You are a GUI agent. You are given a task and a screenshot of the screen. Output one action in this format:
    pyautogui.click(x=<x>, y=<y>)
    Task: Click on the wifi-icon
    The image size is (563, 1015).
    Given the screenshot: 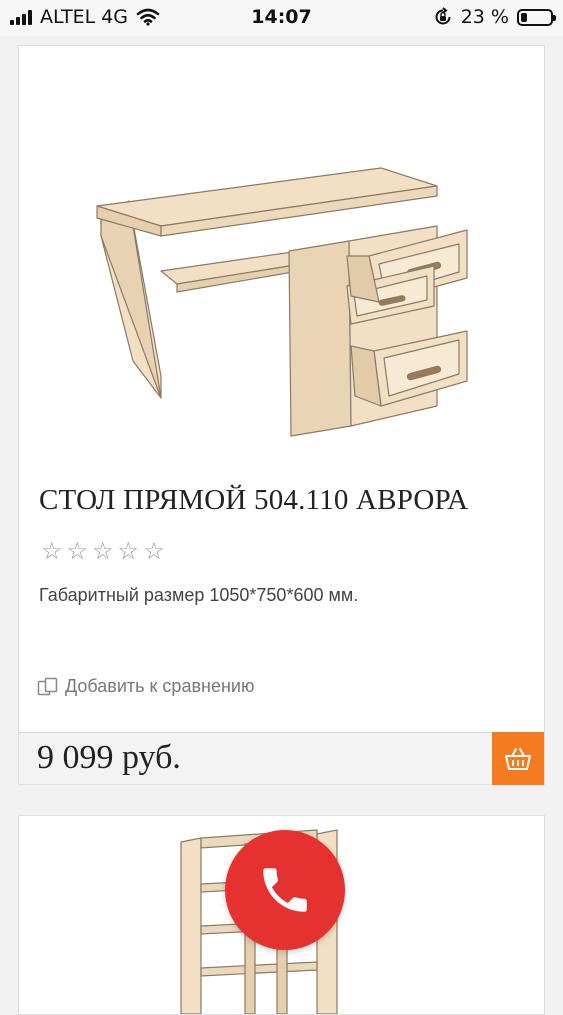 What is the action you would take?
    pyautogui.click(x=148, y=17)
    